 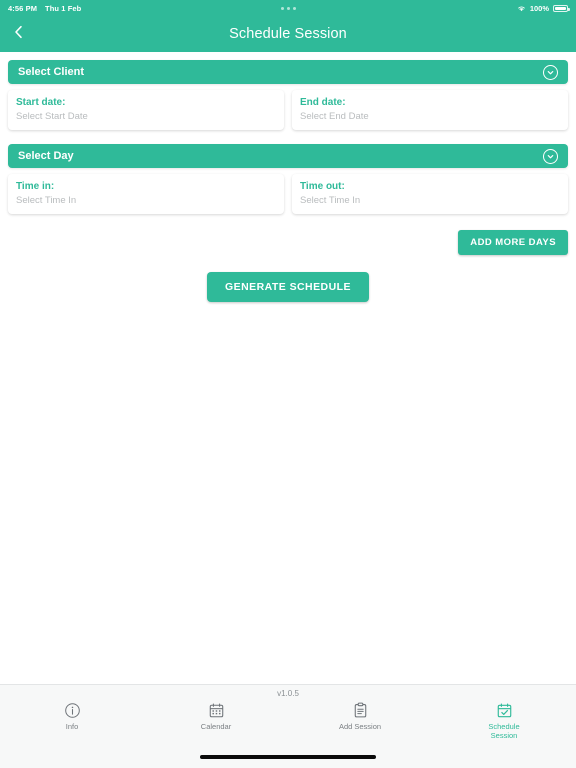 I want to click on time-in-placeholder: Select Time In, so click(x=46, y=200).